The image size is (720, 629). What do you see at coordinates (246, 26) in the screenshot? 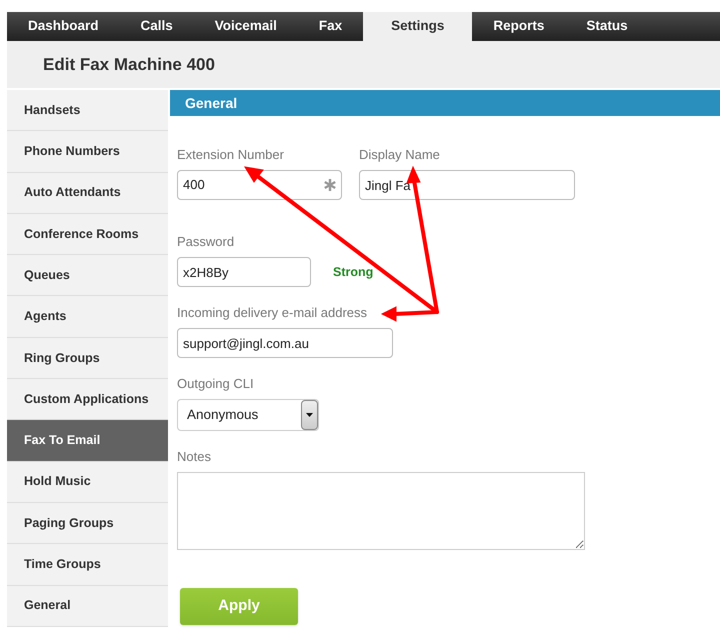
I see `nav-tab: Voicemail` at bounding box center [246, 26].